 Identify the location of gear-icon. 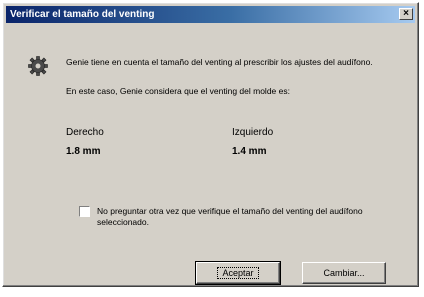
(38, 66).